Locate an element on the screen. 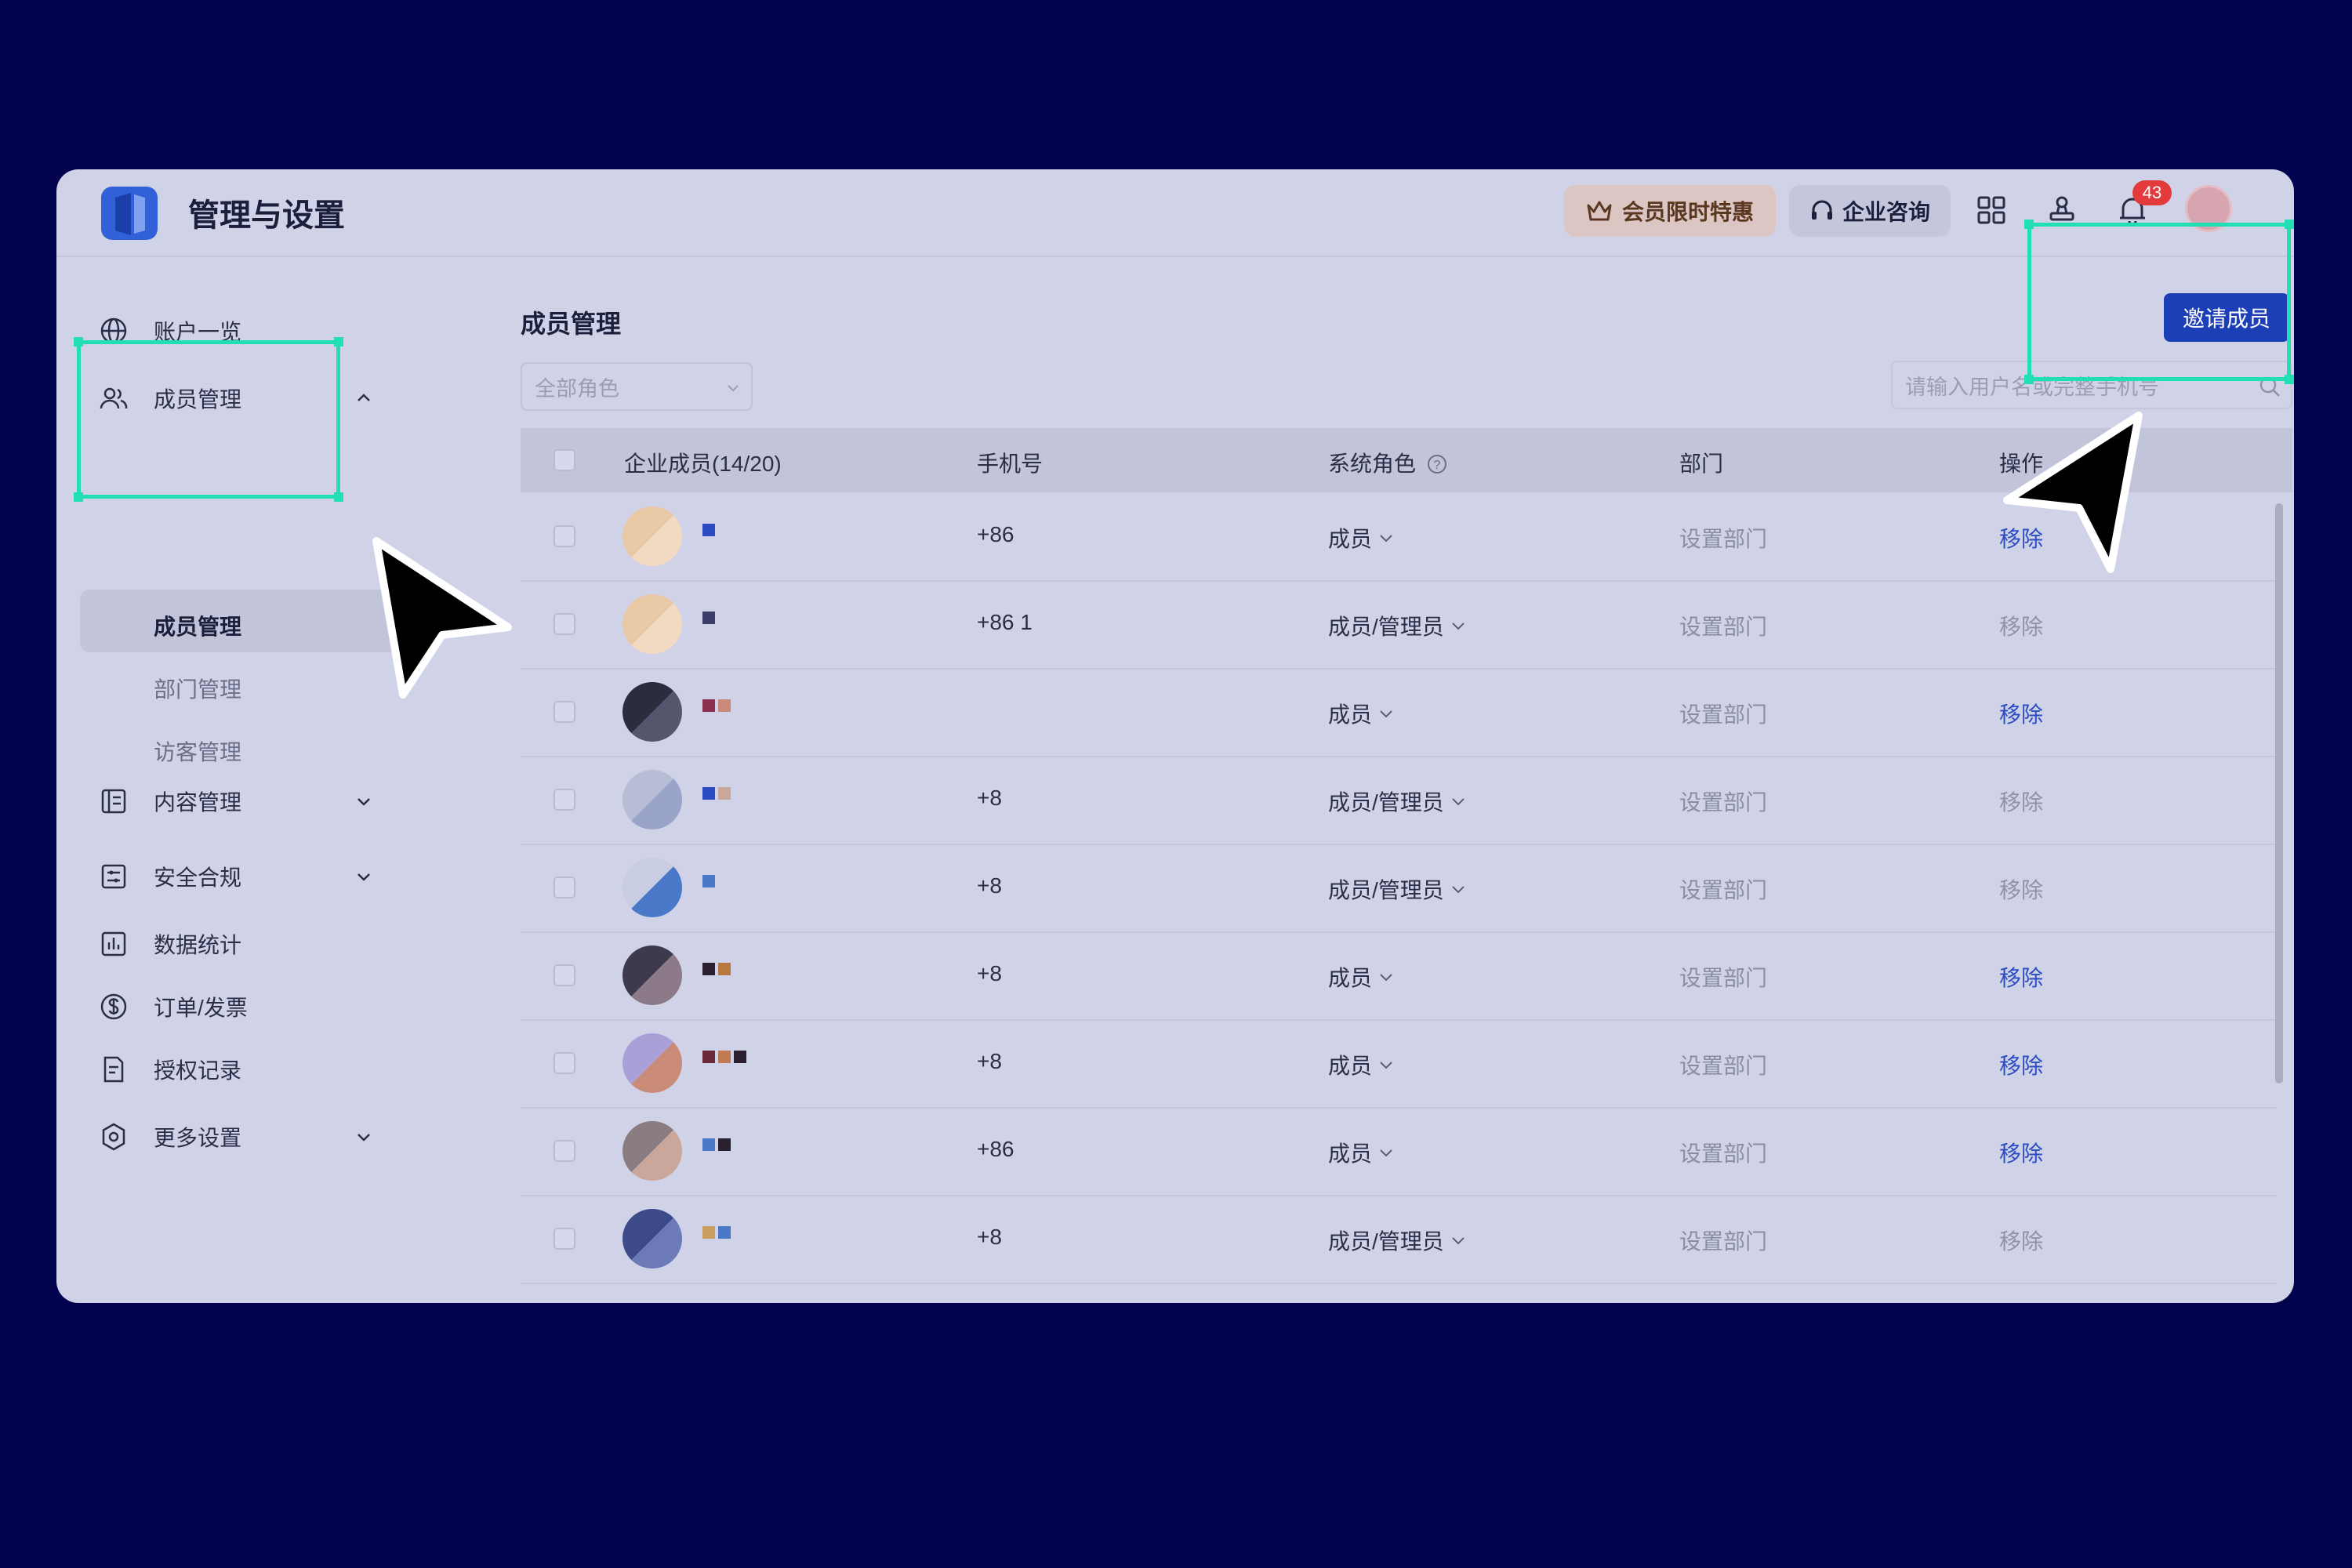  sidebar-item-label: 内容管理 is located at coordinates (198, 803).